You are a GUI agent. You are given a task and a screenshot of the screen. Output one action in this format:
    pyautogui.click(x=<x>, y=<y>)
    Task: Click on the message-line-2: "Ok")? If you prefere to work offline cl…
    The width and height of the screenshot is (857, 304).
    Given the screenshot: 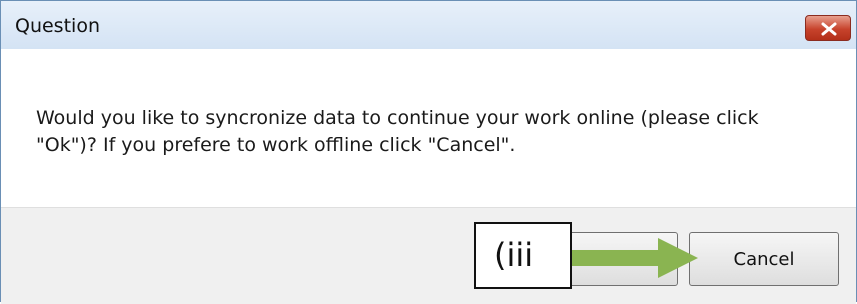 What is the action you would take?
    pyautogui.click(x=276, y=145)
    